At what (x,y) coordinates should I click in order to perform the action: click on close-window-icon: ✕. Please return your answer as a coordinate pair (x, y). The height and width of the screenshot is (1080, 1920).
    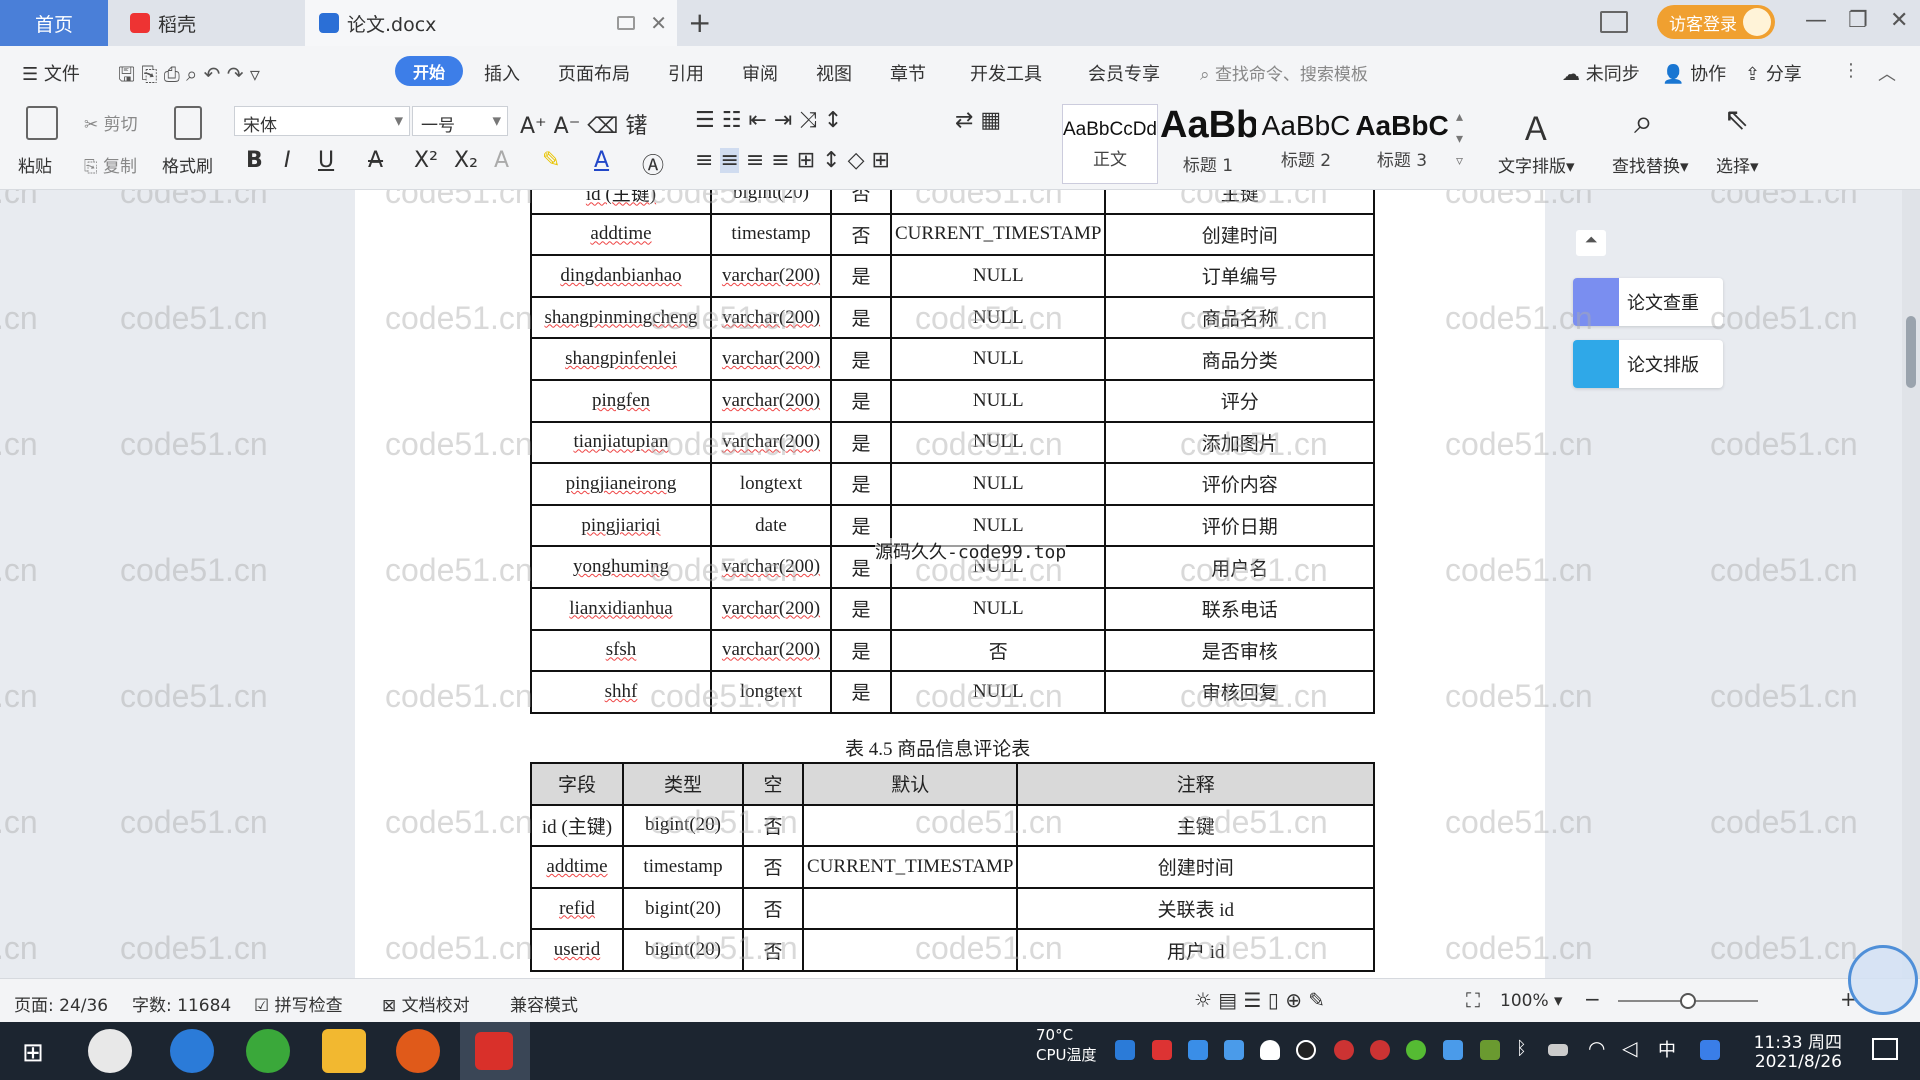
    Looking at the image, I should click on (1899, 20).